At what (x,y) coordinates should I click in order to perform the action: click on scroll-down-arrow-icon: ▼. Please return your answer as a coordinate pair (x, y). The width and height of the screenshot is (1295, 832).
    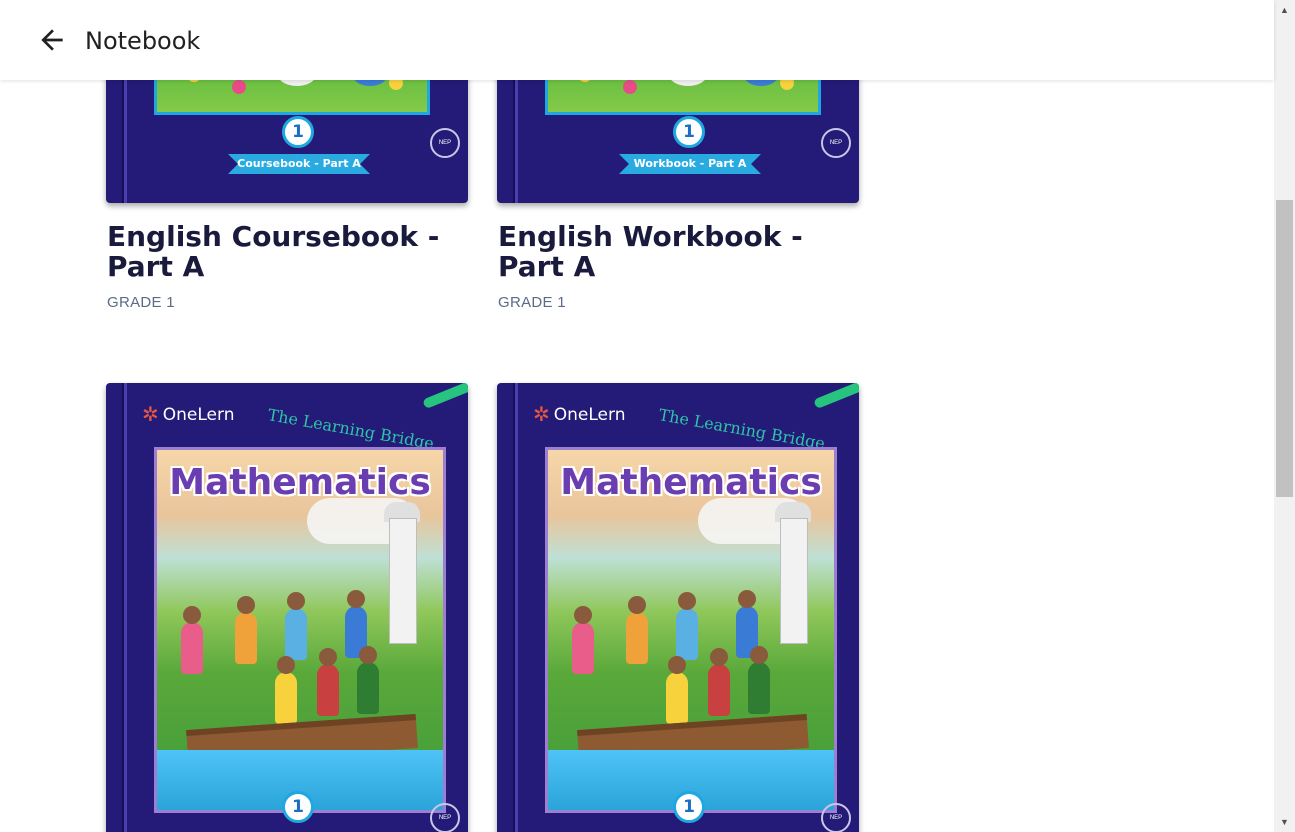
    Looking at the image, I should click on (1284, 822).